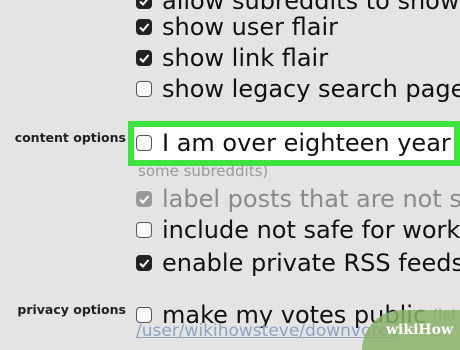 This screenshot has width=460, height=350. What do you see at coordinates (70, 137) in the screenshot?
I see `section-label-content-options: content options` at bounding box center [70, 137].